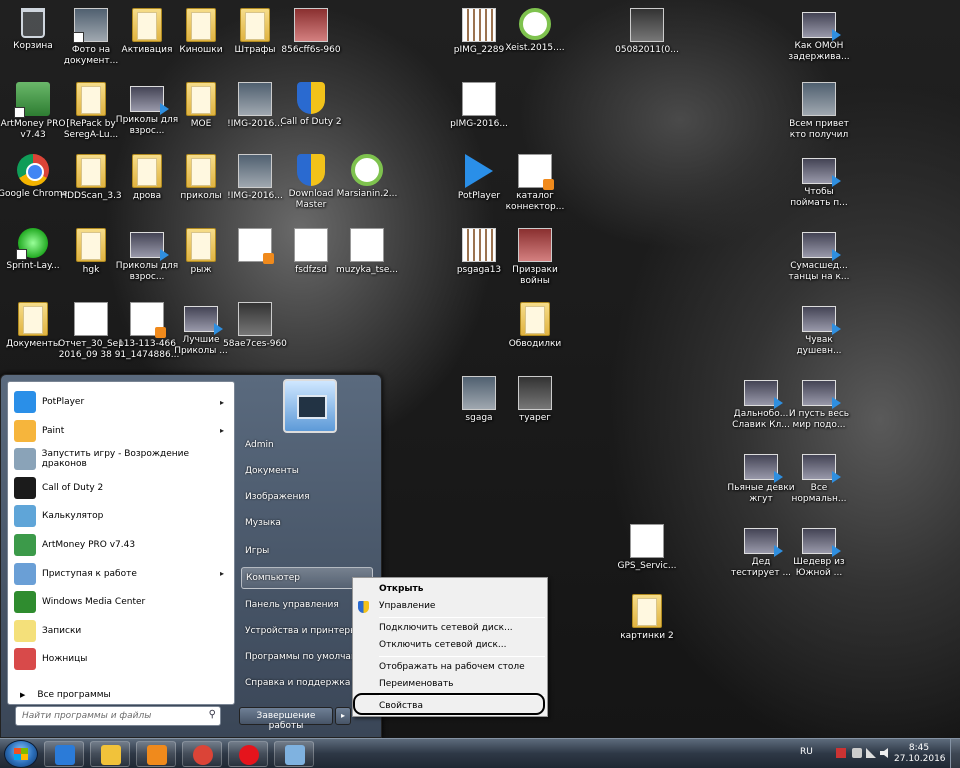 This screenshot has height=768, width=960. I want to click on sm-item-sticky-notes: Записки, so click(122, 631).